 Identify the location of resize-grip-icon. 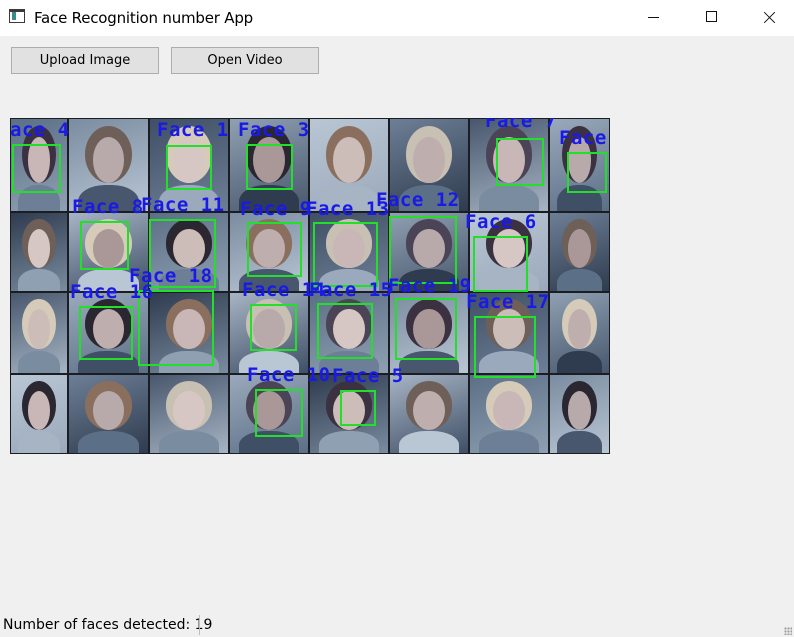
(788, 631).